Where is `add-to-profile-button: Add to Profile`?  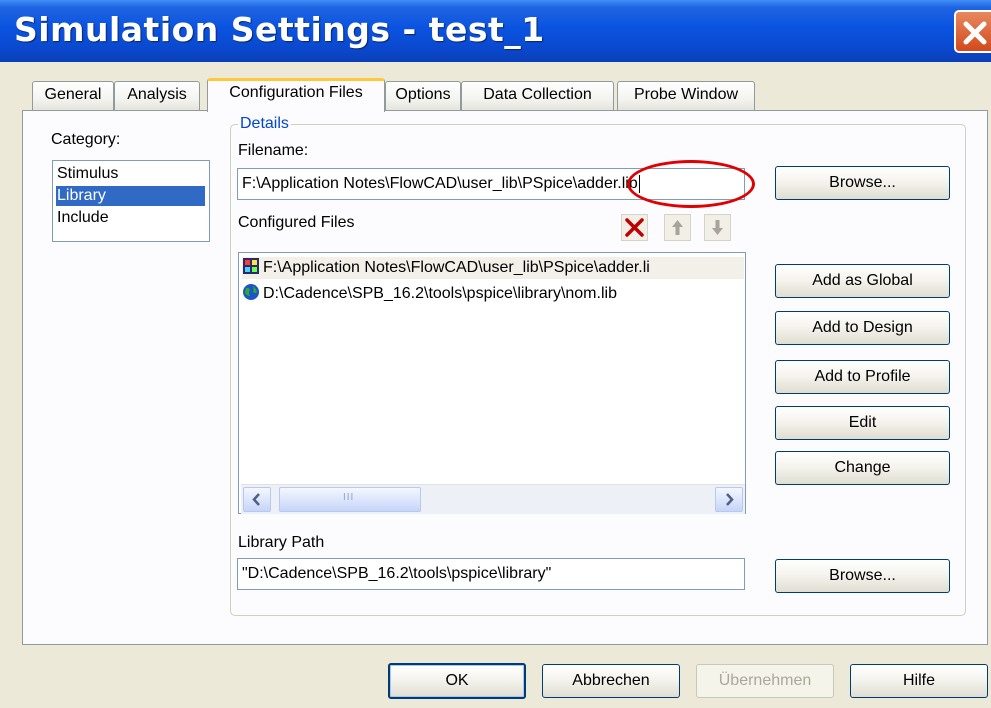
add-to-profile-button: Add to Profile is located at coordinates (862, 377).